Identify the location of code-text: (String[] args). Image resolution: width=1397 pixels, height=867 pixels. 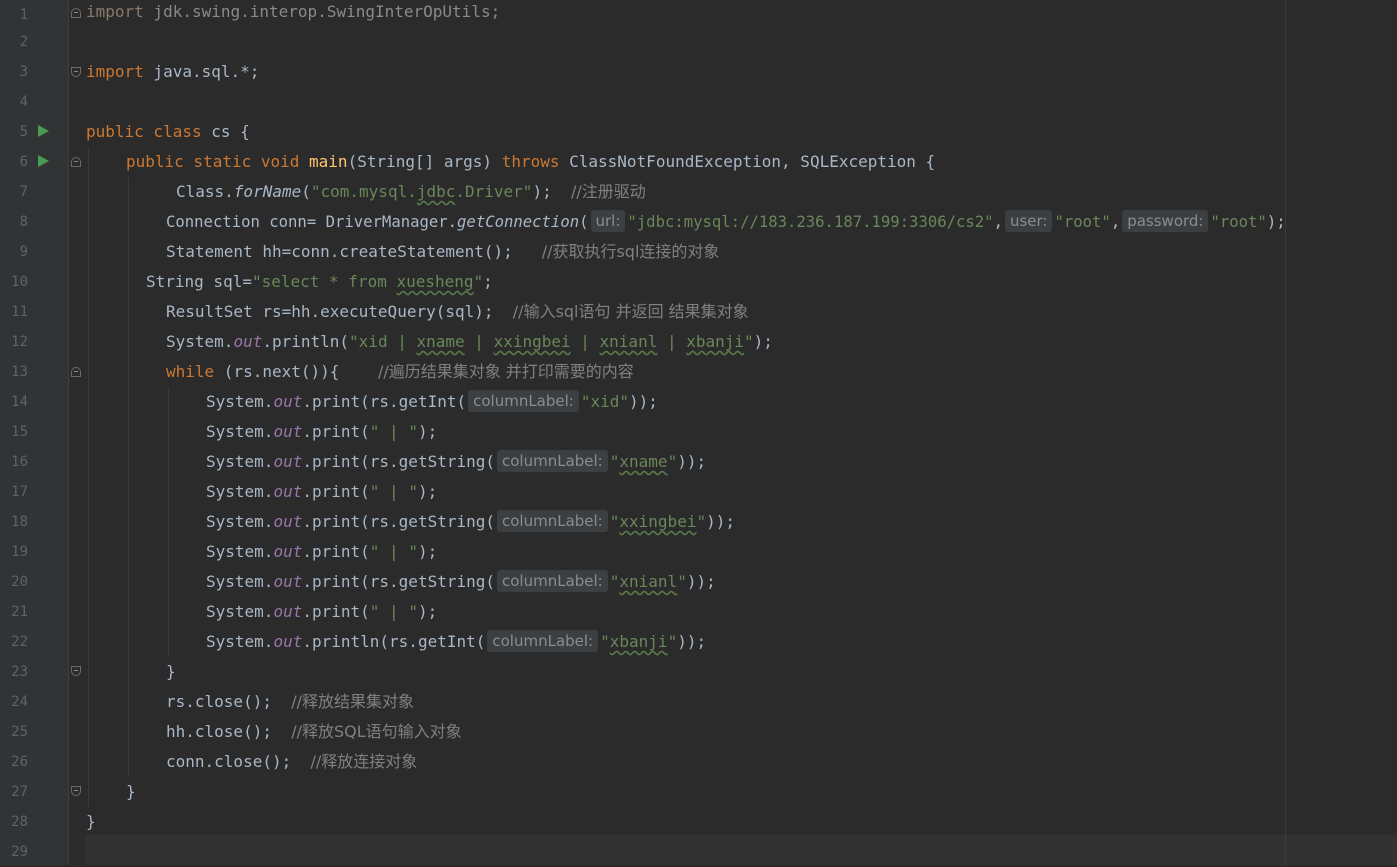
(424, 161).